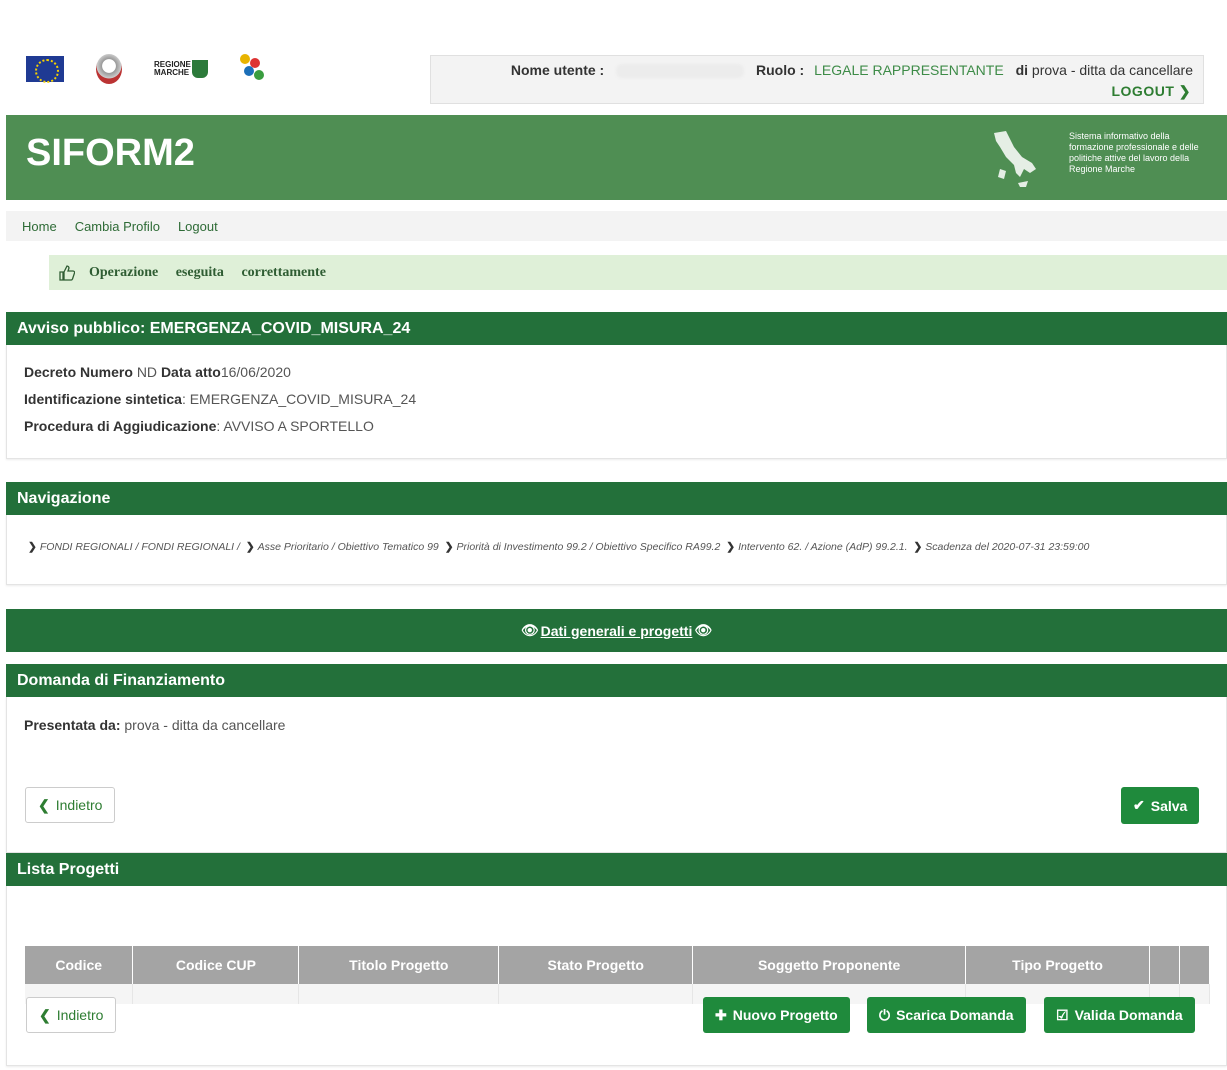  What do you see at coordinates (616, 680) in the screenshot?
I see `domanda-panel-title: Domanda di Finanziamento` at bounding box center [616, 680].